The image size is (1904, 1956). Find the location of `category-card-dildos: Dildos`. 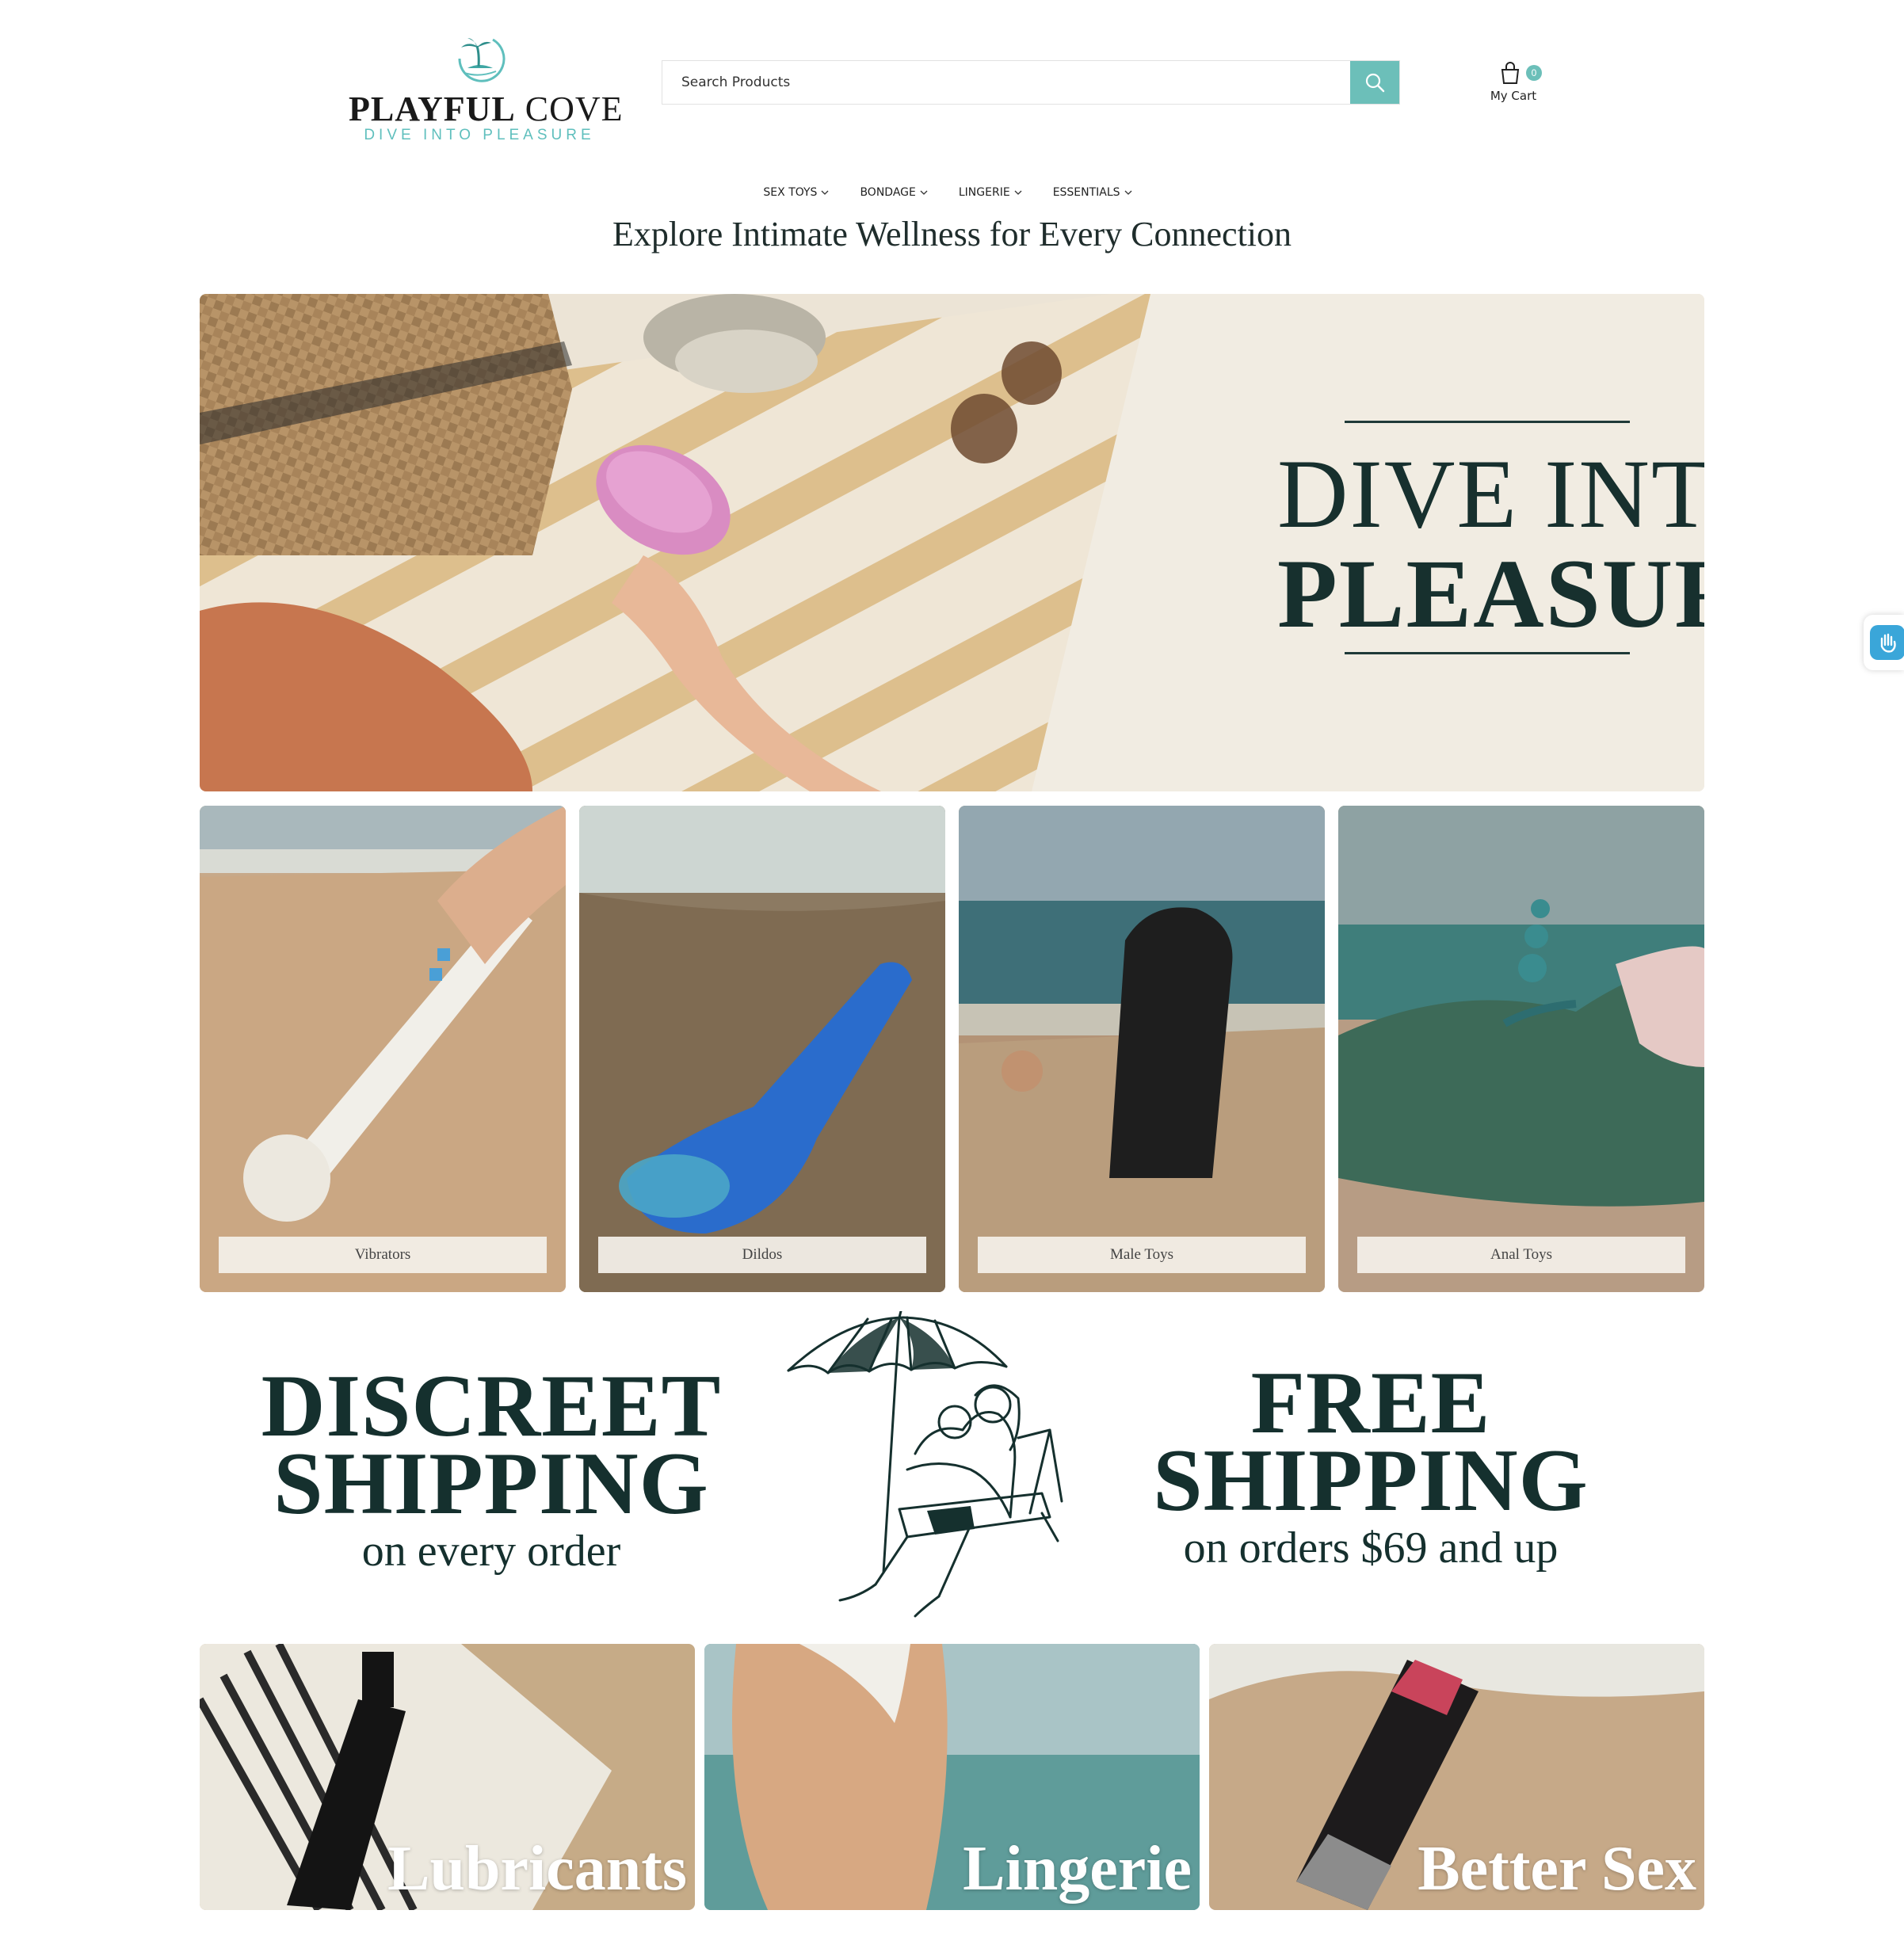

category-card-dildos: Dildos is located at coordinates (762, 1049).